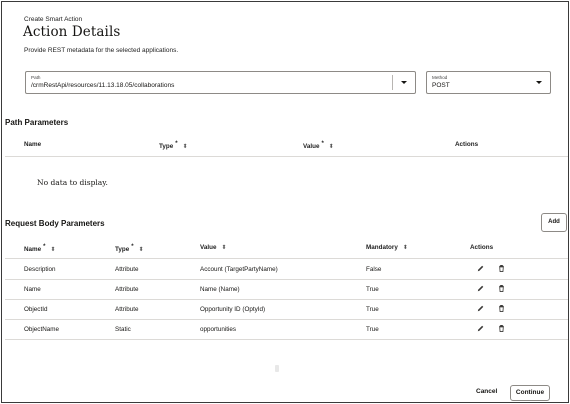  Describe the element at coordinates (53, 19) in the screenshot. I see `page-subtitle: Create Smart Action` at that location.